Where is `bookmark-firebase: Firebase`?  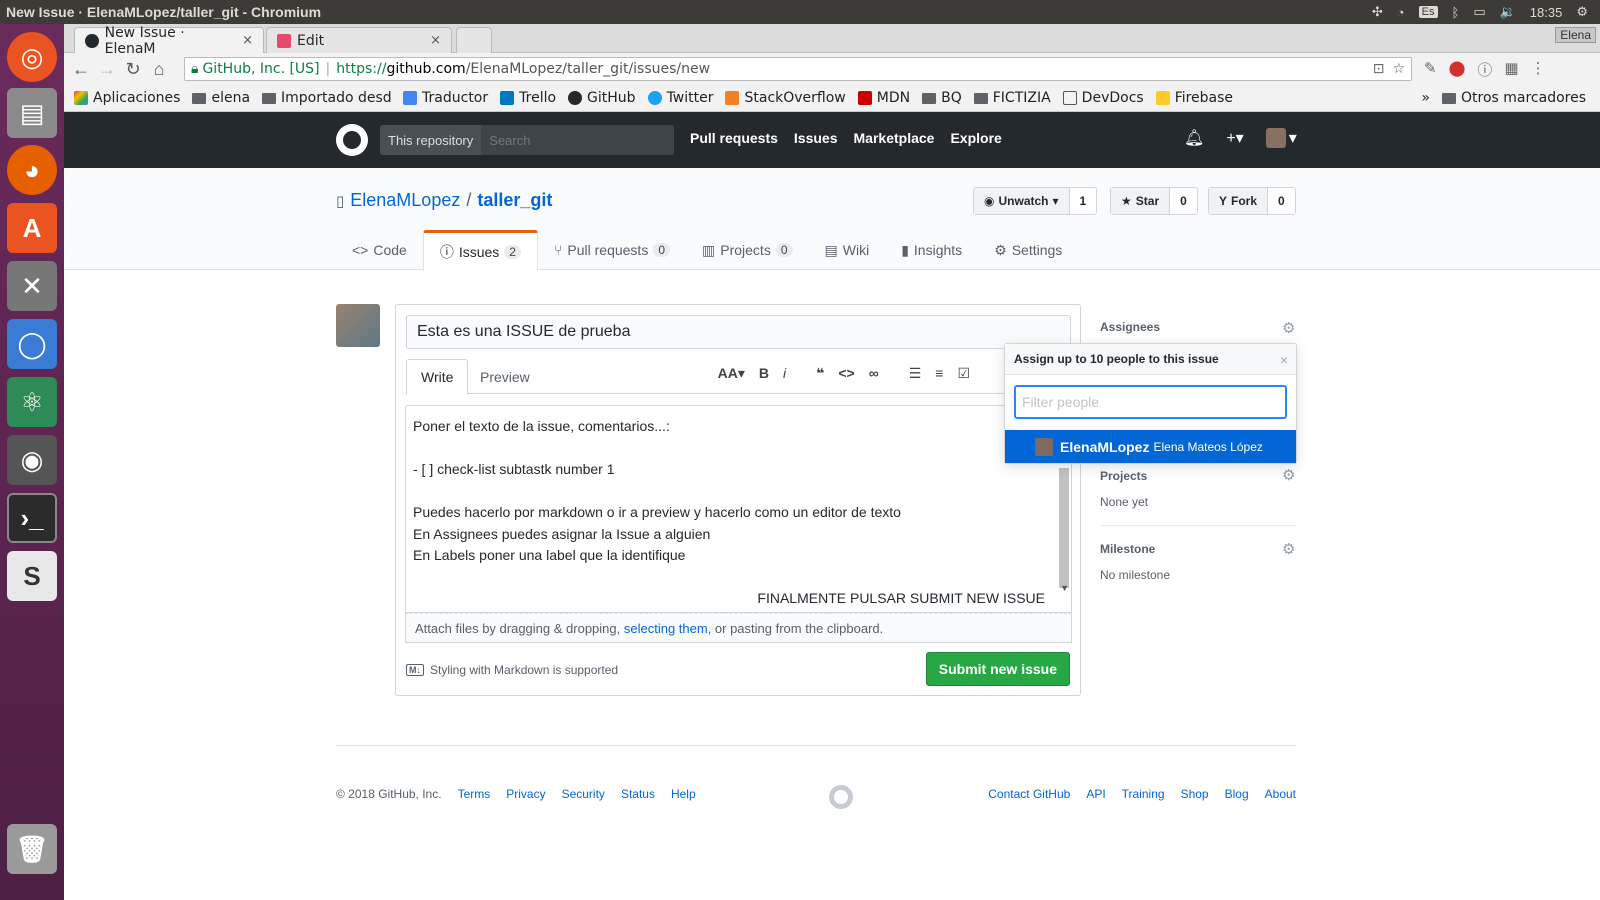 bookmark-firebase: Firebase is located at coordinates (1194, 98).